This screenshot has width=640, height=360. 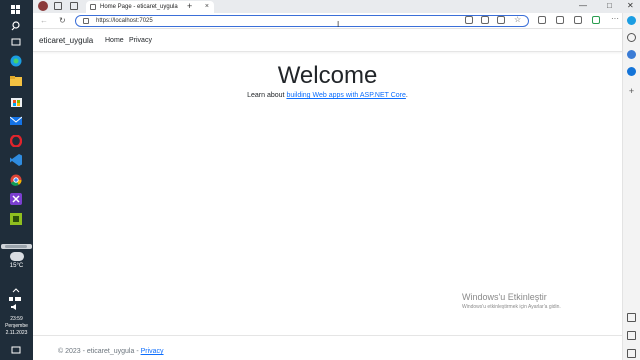 I want to click on sidebar-tools-icon, so click(x=631, y=54).